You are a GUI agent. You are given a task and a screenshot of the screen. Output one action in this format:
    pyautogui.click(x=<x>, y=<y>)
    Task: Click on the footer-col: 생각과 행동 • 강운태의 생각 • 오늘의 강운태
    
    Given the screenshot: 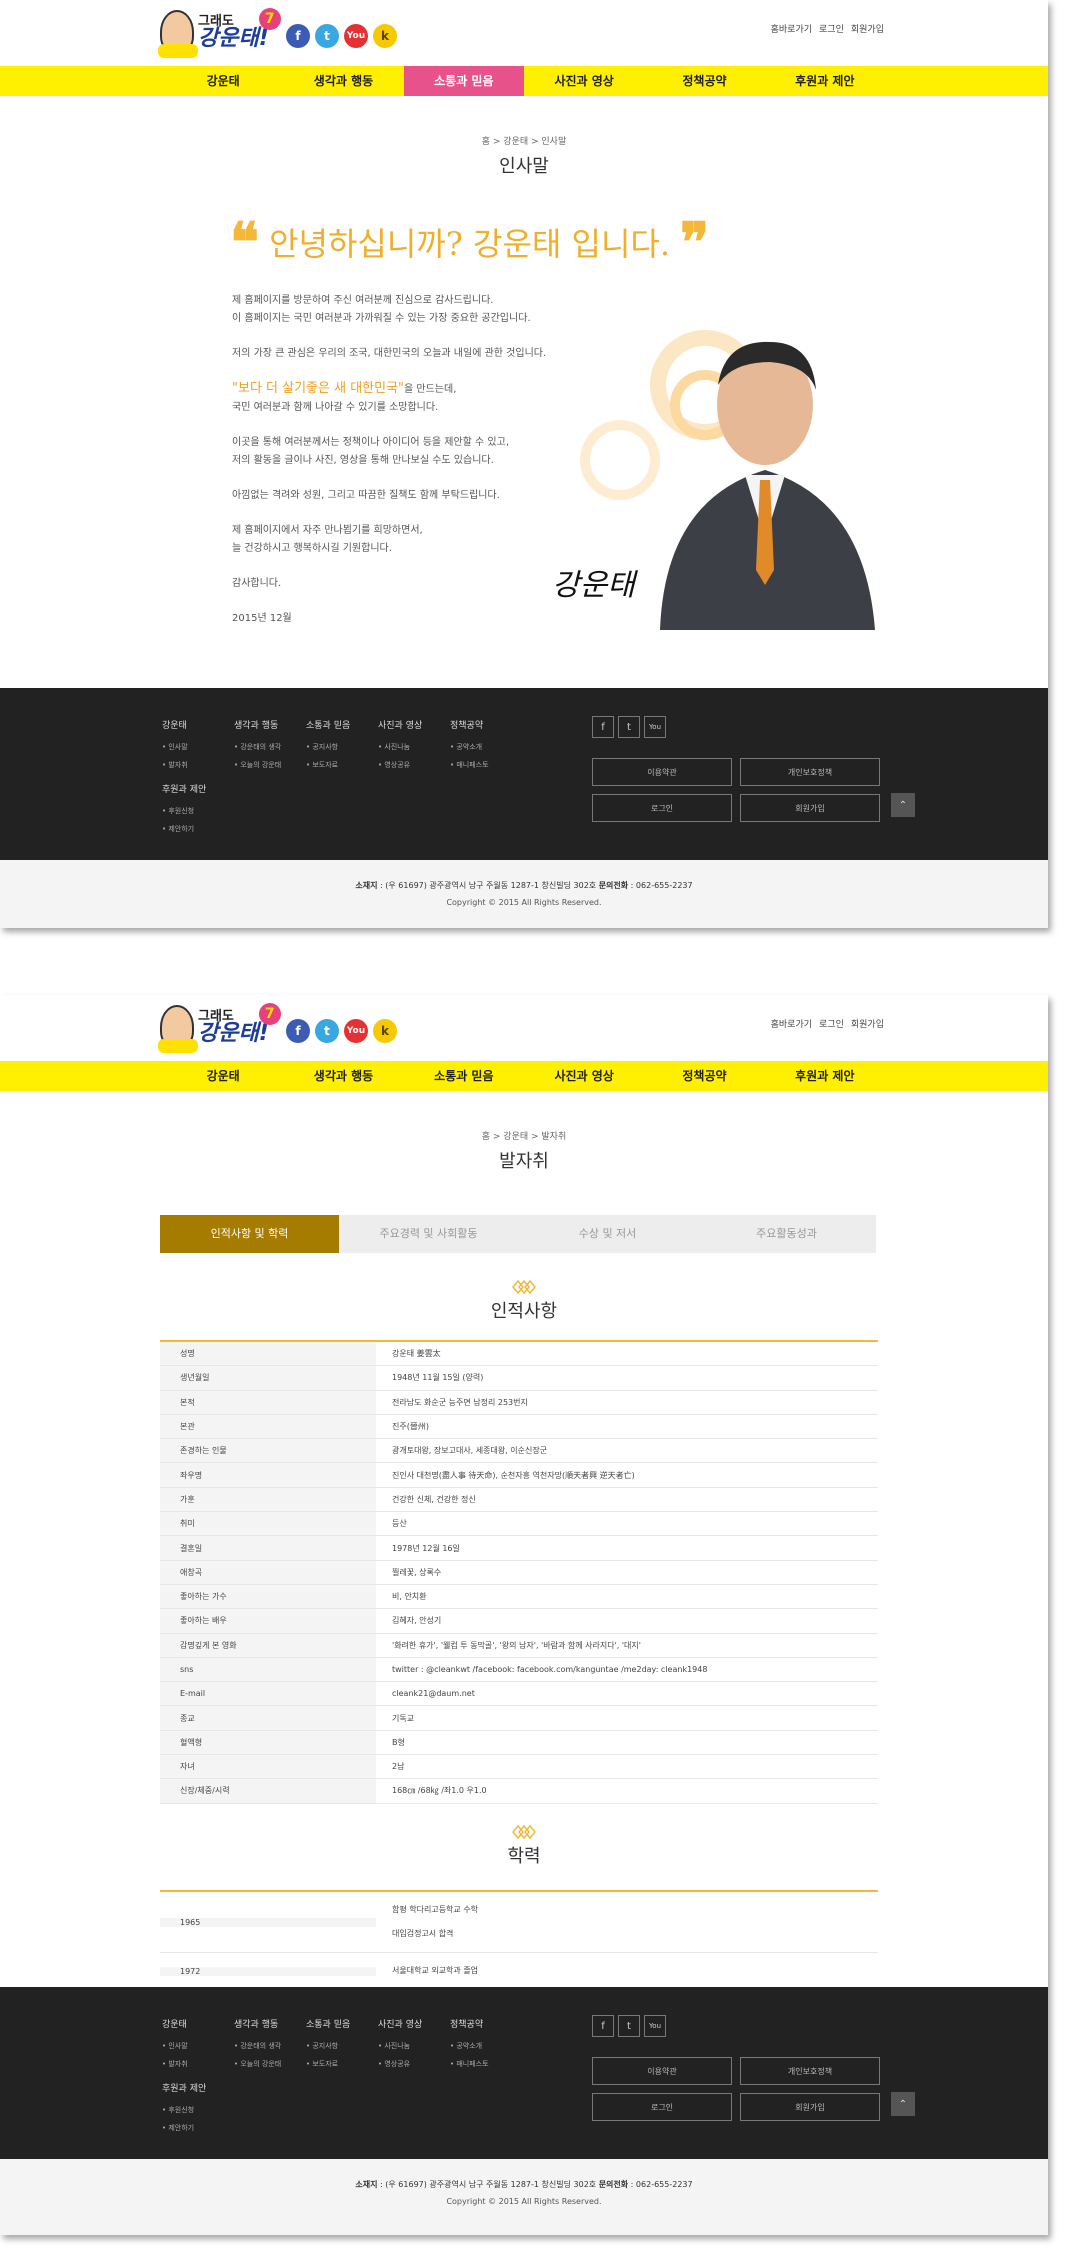 What is the action you would take?
    pyautogui.click(x=269, y=2045)
    